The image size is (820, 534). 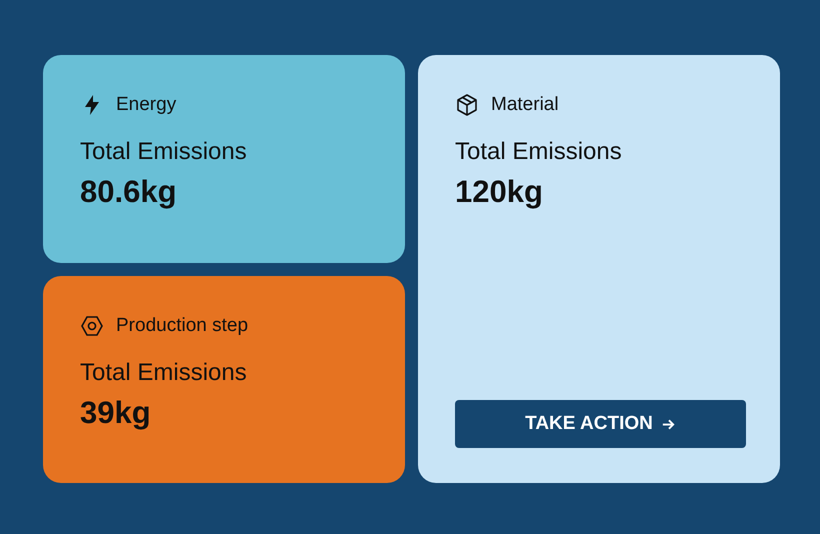 What do you see at coordinates (467, 105) in the screenshot?
I see `box-icon` at bounding box center [467, 105].